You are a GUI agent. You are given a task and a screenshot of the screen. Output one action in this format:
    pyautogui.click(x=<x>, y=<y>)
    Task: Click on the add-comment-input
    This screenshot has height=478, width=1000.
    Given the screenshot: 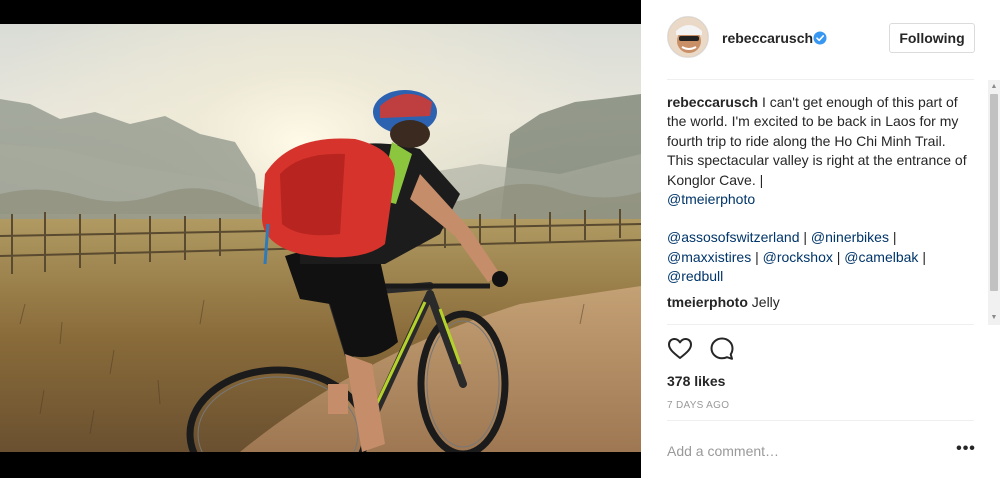 What is the action you would take?
    pyautogui.click(x=807, y=451)
    